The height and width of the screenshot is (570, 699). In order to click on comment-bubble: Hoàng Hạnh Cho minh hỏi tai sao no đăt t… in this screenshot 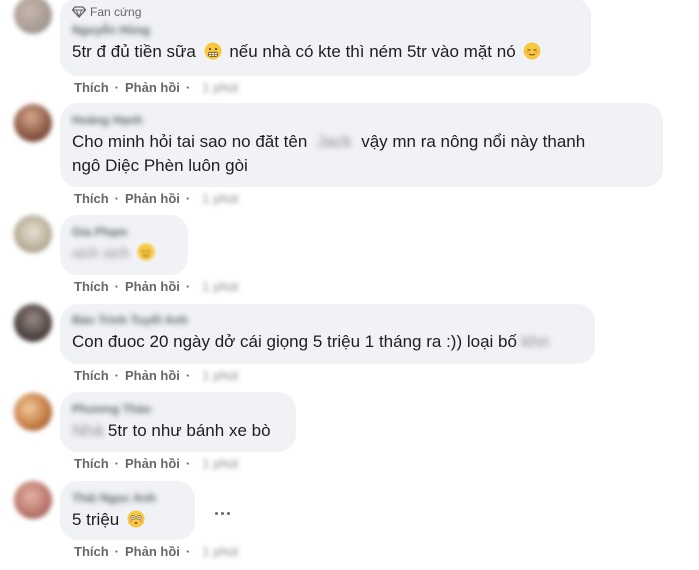, I will do `click(361, 145)`.